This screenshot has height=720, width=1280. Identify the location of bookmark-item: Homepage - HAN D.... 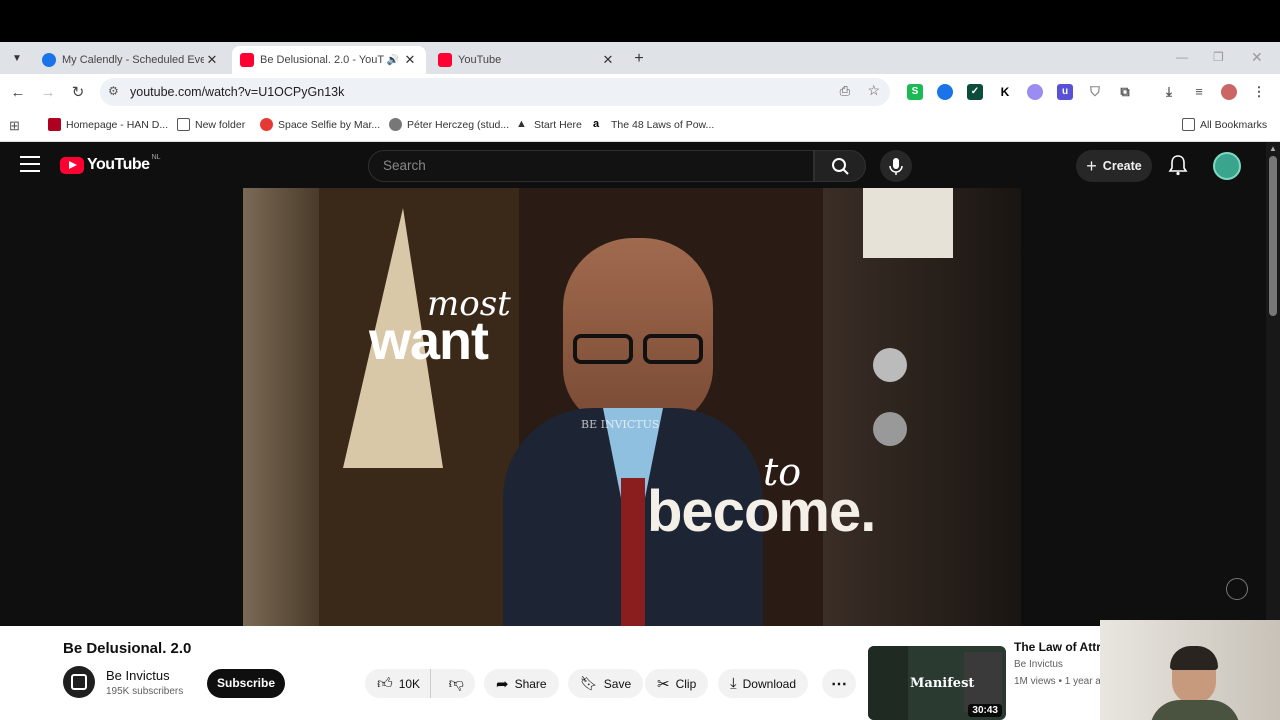
(108, 124).